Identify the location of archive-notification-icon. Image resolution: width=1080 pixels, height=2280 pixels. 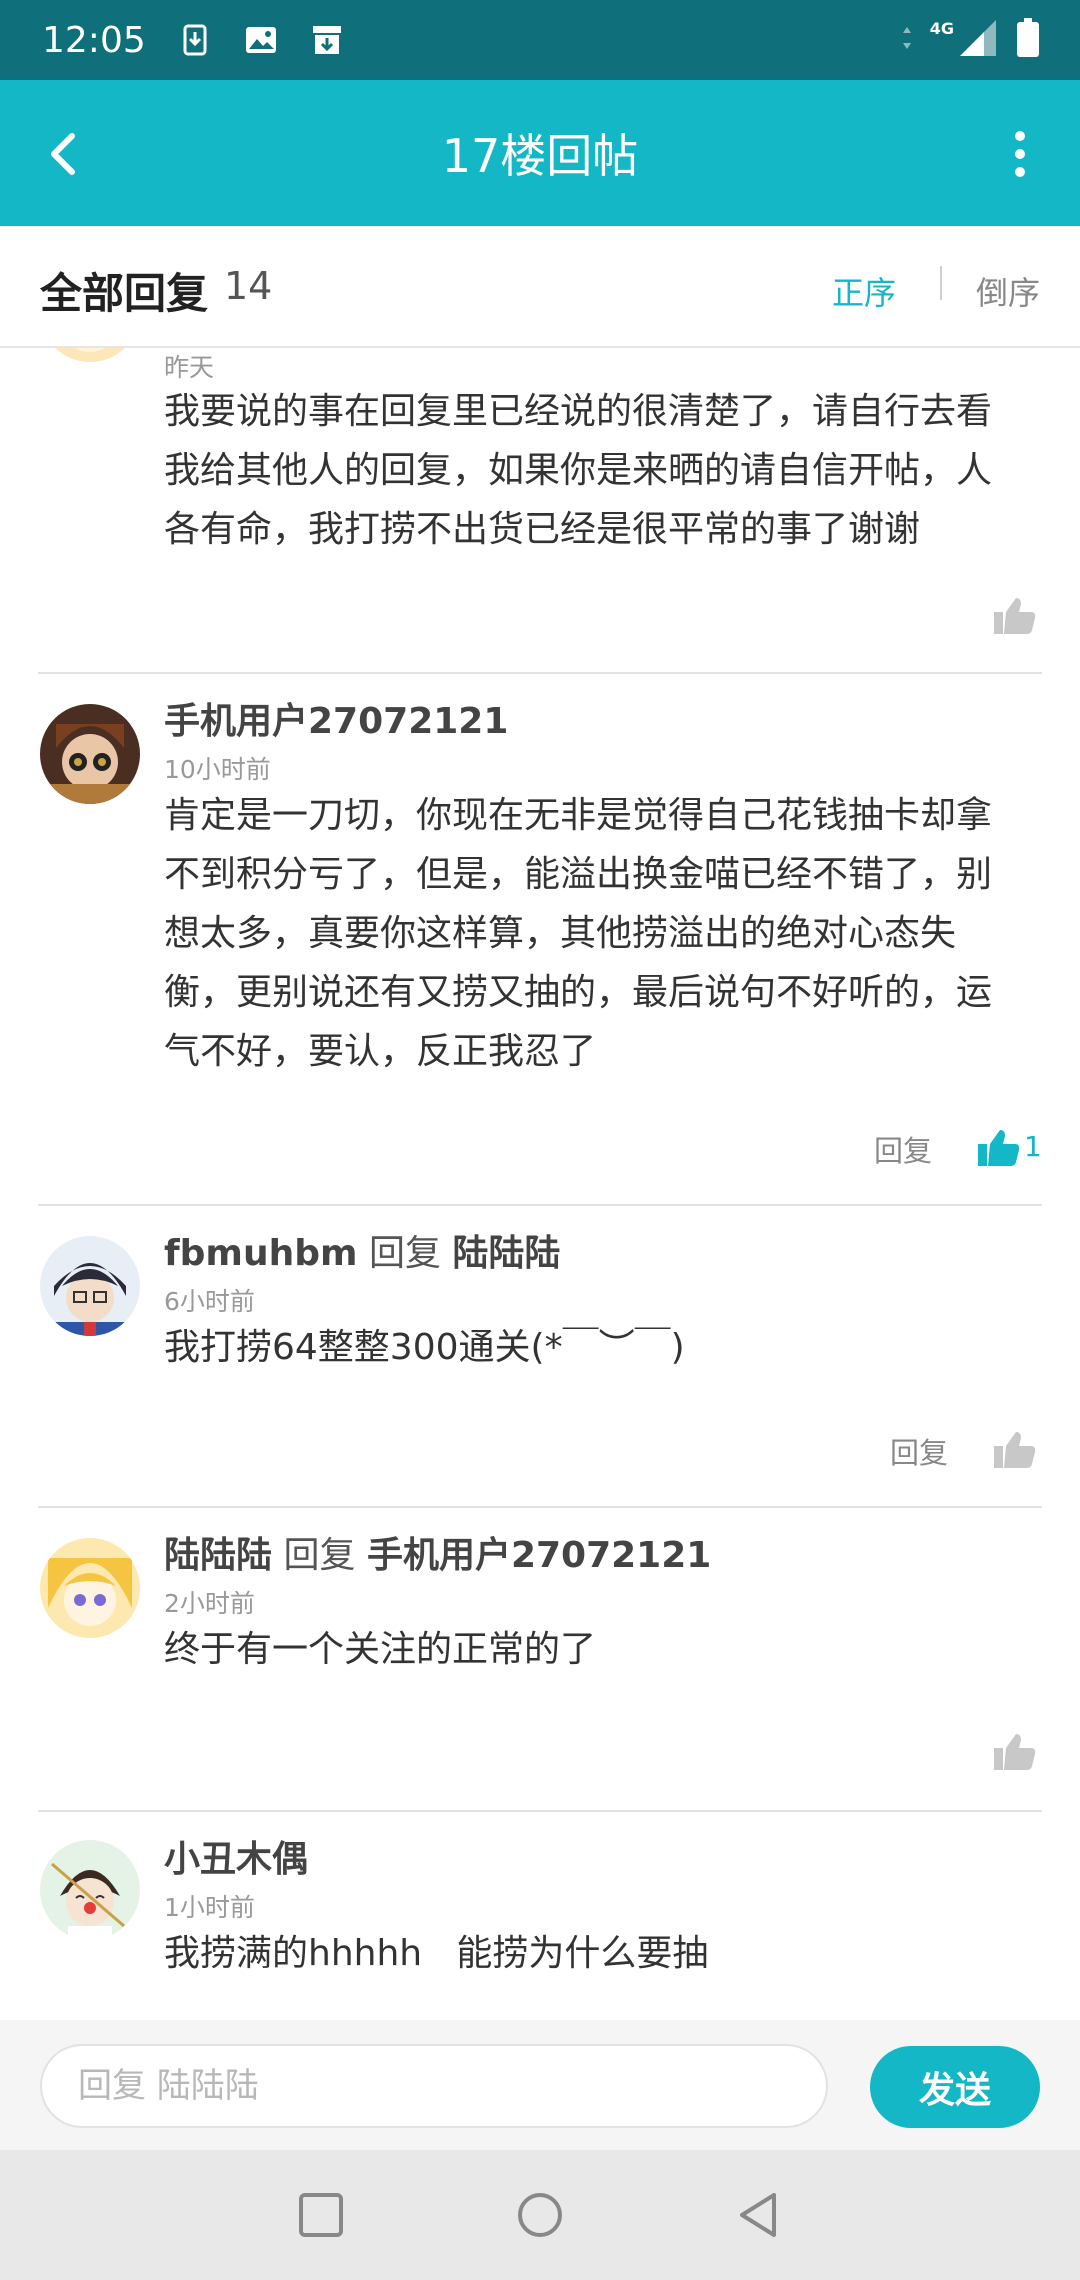
(327, 40).